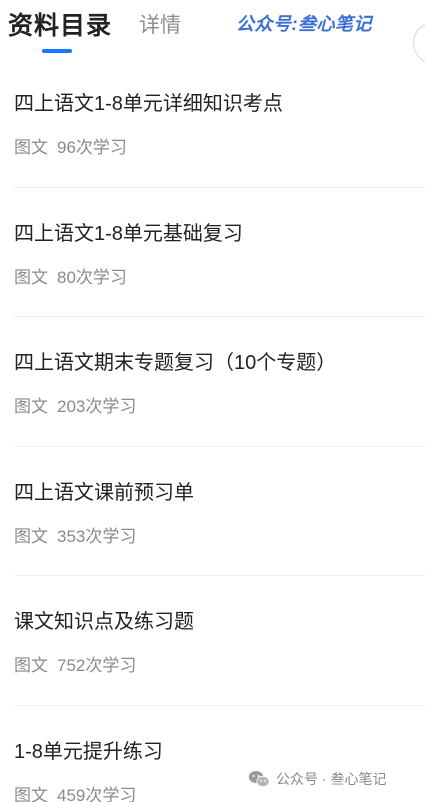  Describe the element at coordinates (104, 492) in the screenshot. I see `item-title: 四上语文课前预习单` at that location.